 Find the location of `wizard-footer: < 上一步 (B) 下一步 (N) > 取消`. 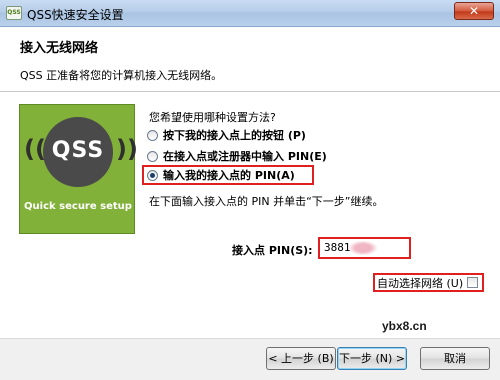

wizard-footer: < 上一步 (B) 下一步 (N) > 取消 is located at coordinates (250, 359).